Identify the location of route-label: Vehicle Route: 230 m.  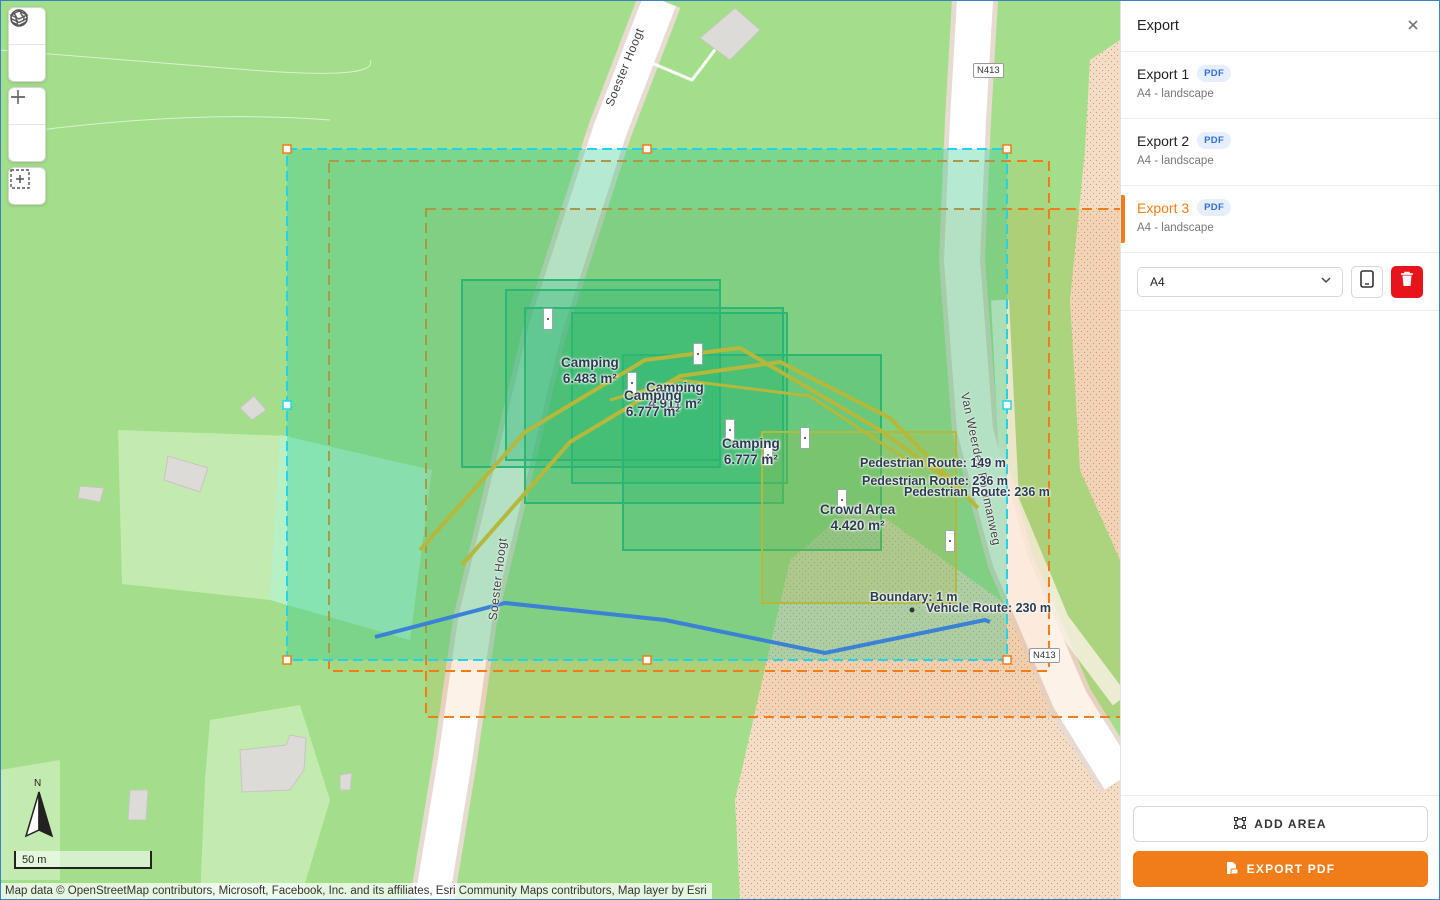
(989, 608).